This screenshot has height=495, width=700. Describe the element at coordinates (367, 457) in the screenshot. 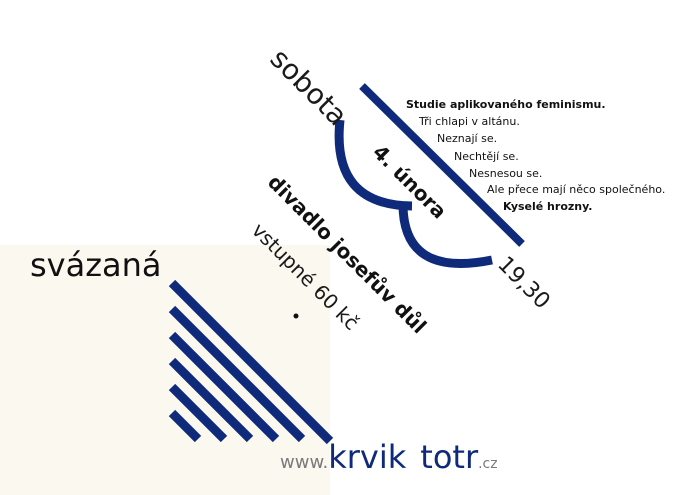

I see `website-name: krvik` at that location.